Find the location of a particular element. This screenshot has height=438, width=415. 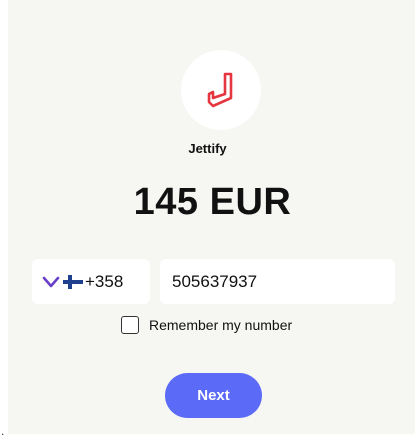

payment-amount: 145 EUR is located at coordinates (212, 202).